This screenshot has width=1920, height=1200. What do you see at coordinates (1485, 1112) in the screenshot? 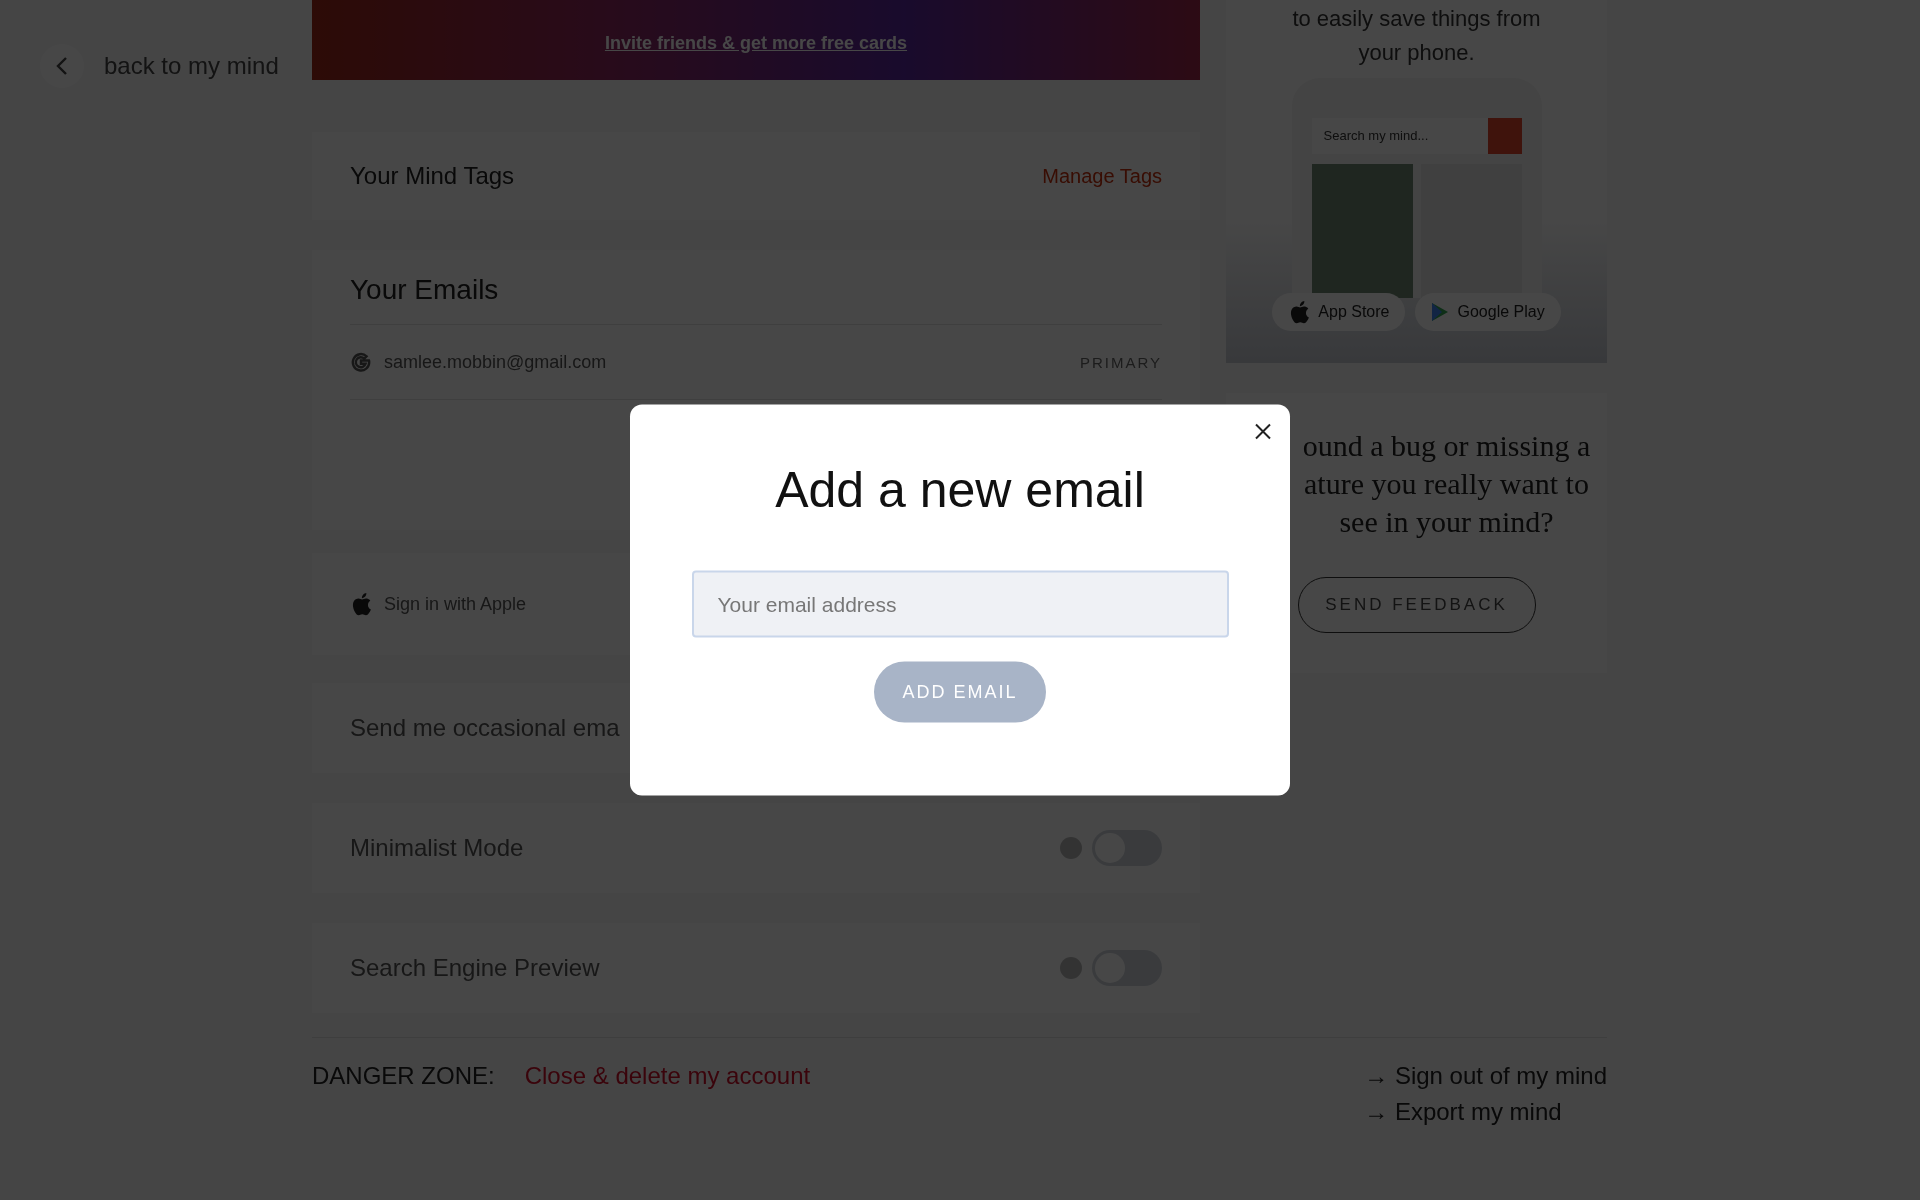
I see `account-link: → Export my mind` at bounding box center [1485, 1112].